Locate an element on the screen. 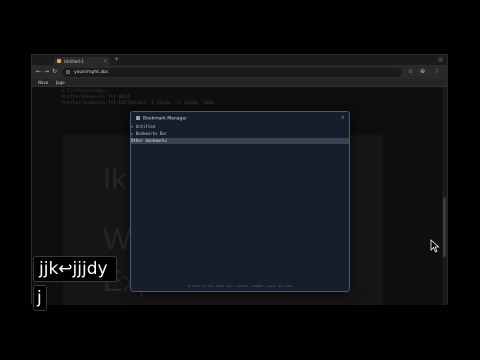  reload-button: ↻ is located at coordinates (54, 72).